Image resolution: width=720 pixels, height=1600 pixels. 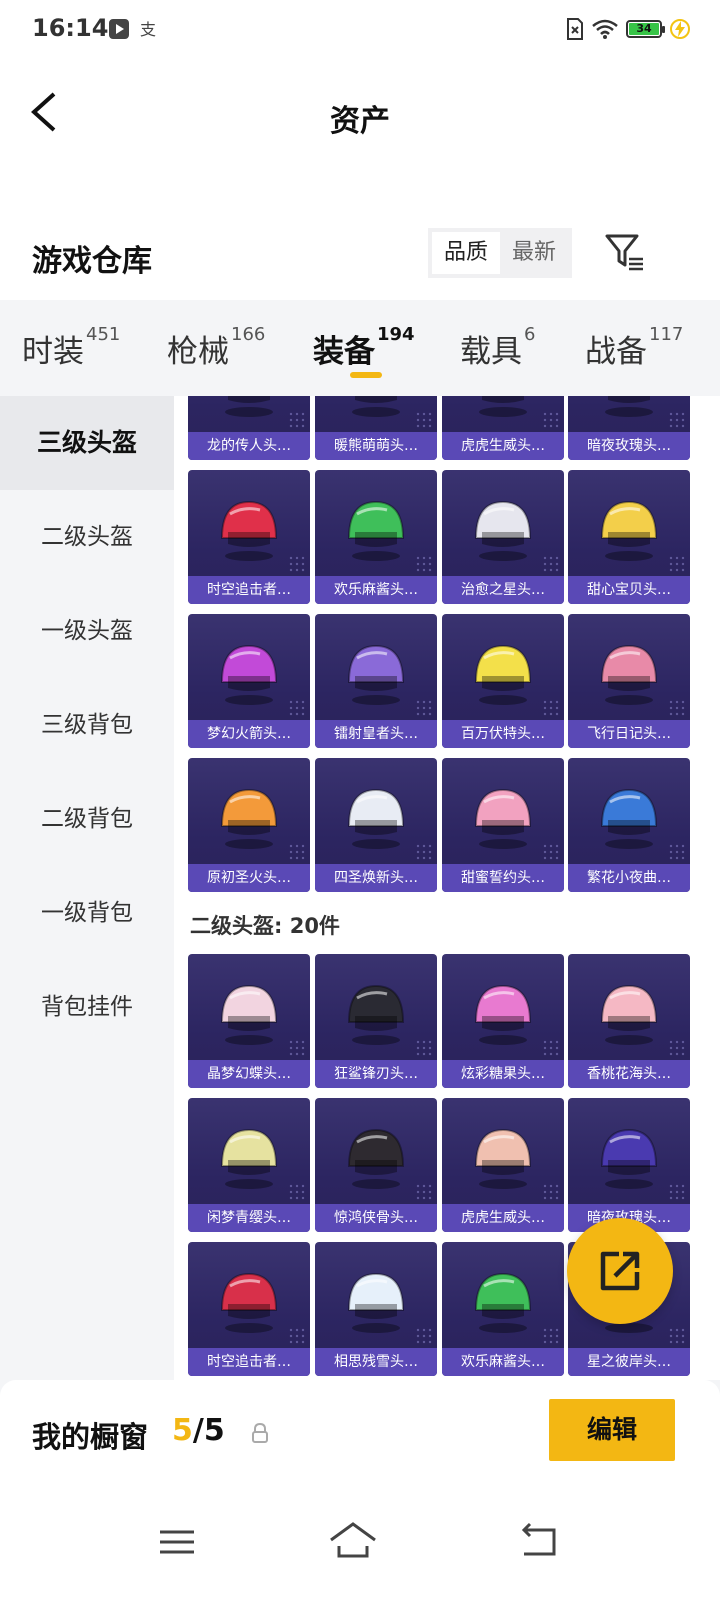 I want to click on sidebar-item-level2-helmet: 二级头盔, so click(x=87, y=537).